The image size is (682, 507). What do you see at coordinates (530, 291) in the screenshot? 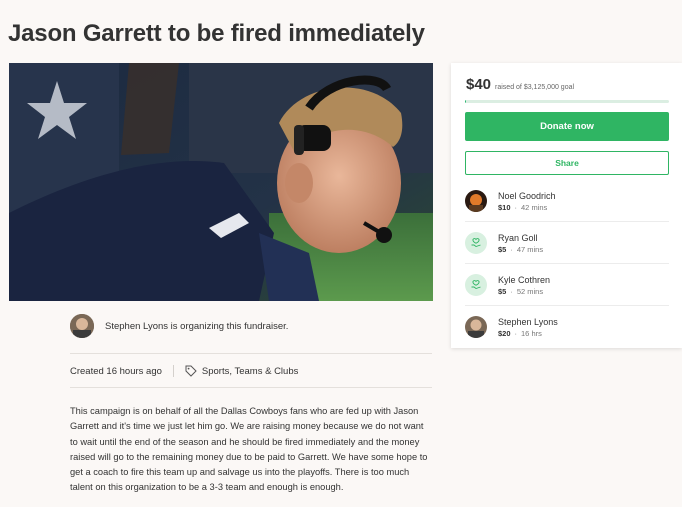
I see `donor-time: 52 mins` at bounding box center [530, 291].